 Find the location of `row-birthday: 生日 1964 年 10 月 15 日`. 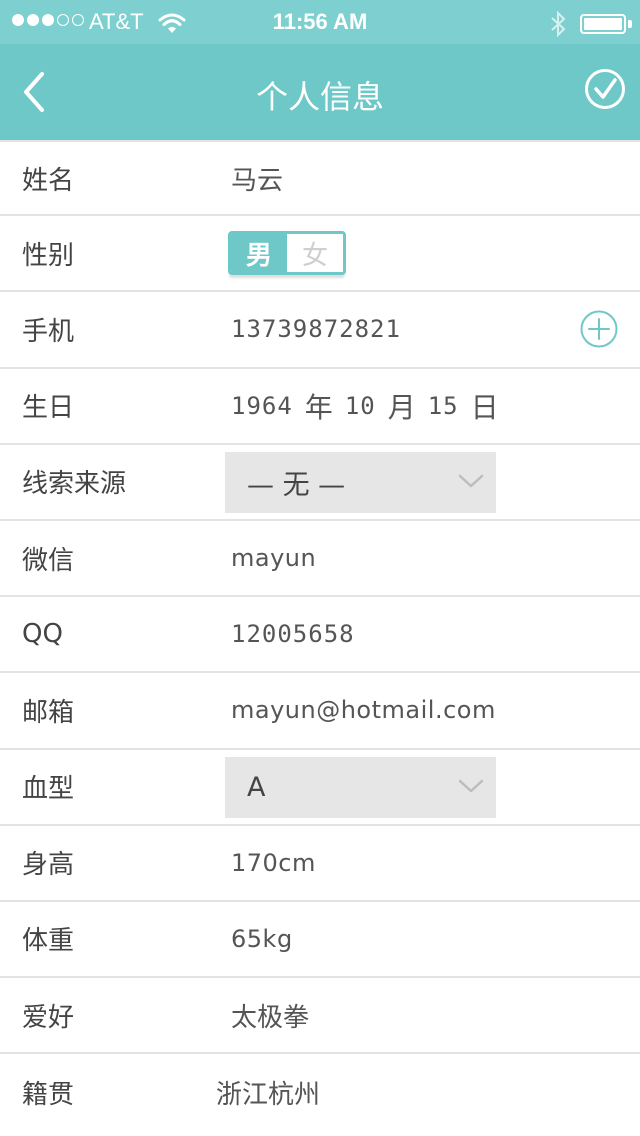

row-birthday: 生日 1964 年 10 月 15 日 is located at coordinates (320, 407).